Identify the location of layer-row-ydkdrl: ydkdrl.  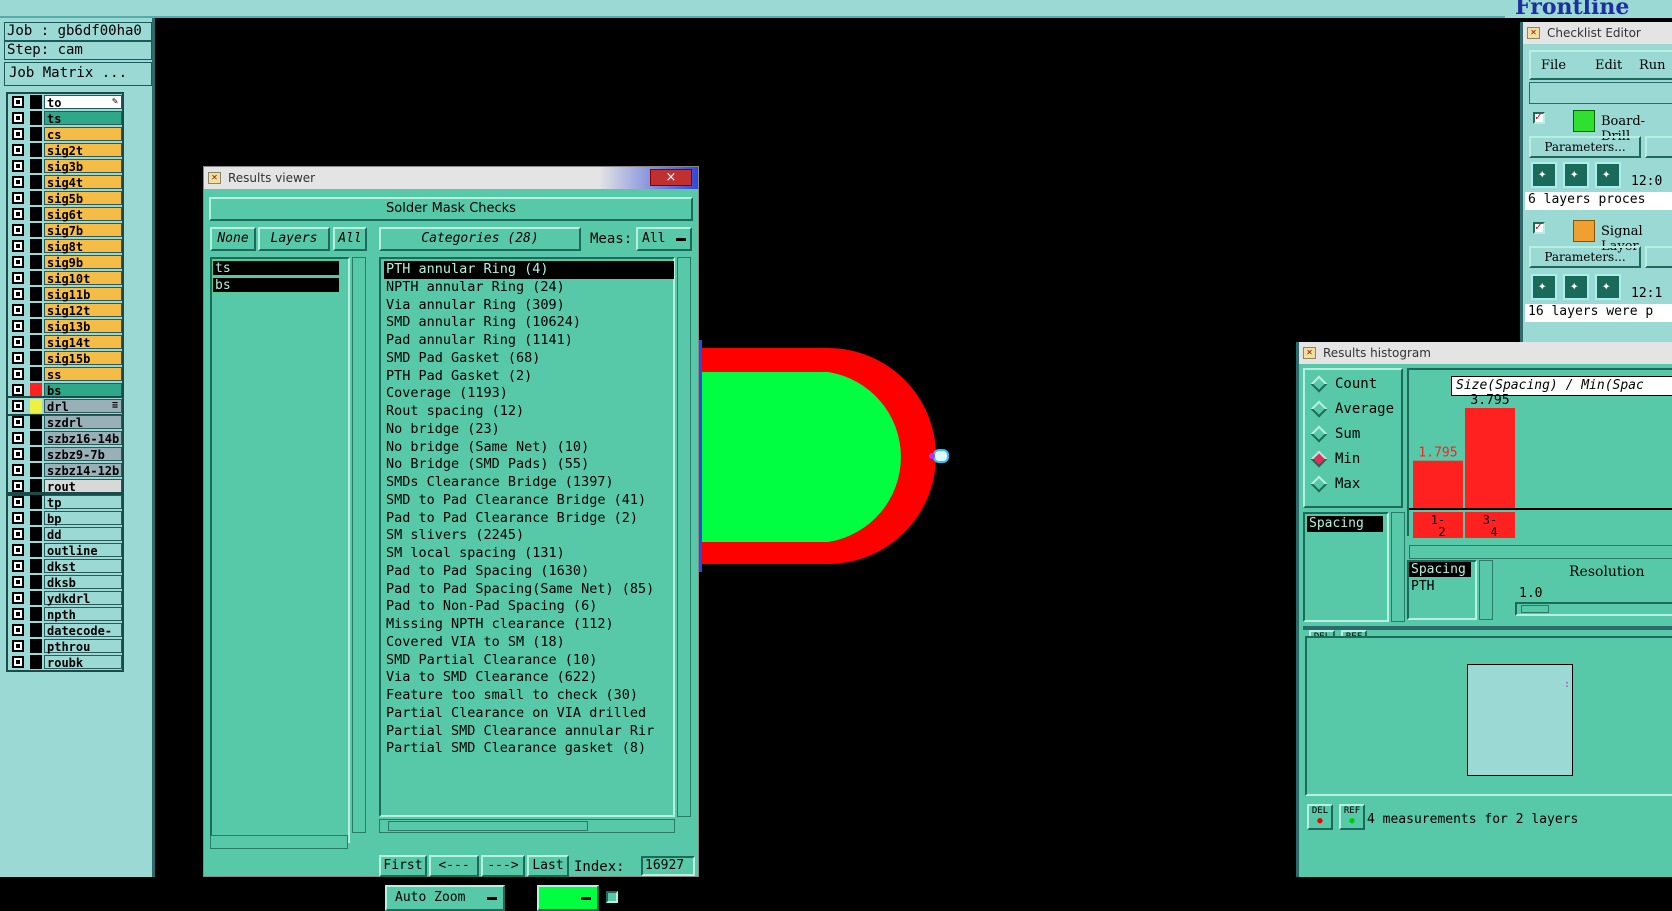
(65, 598).